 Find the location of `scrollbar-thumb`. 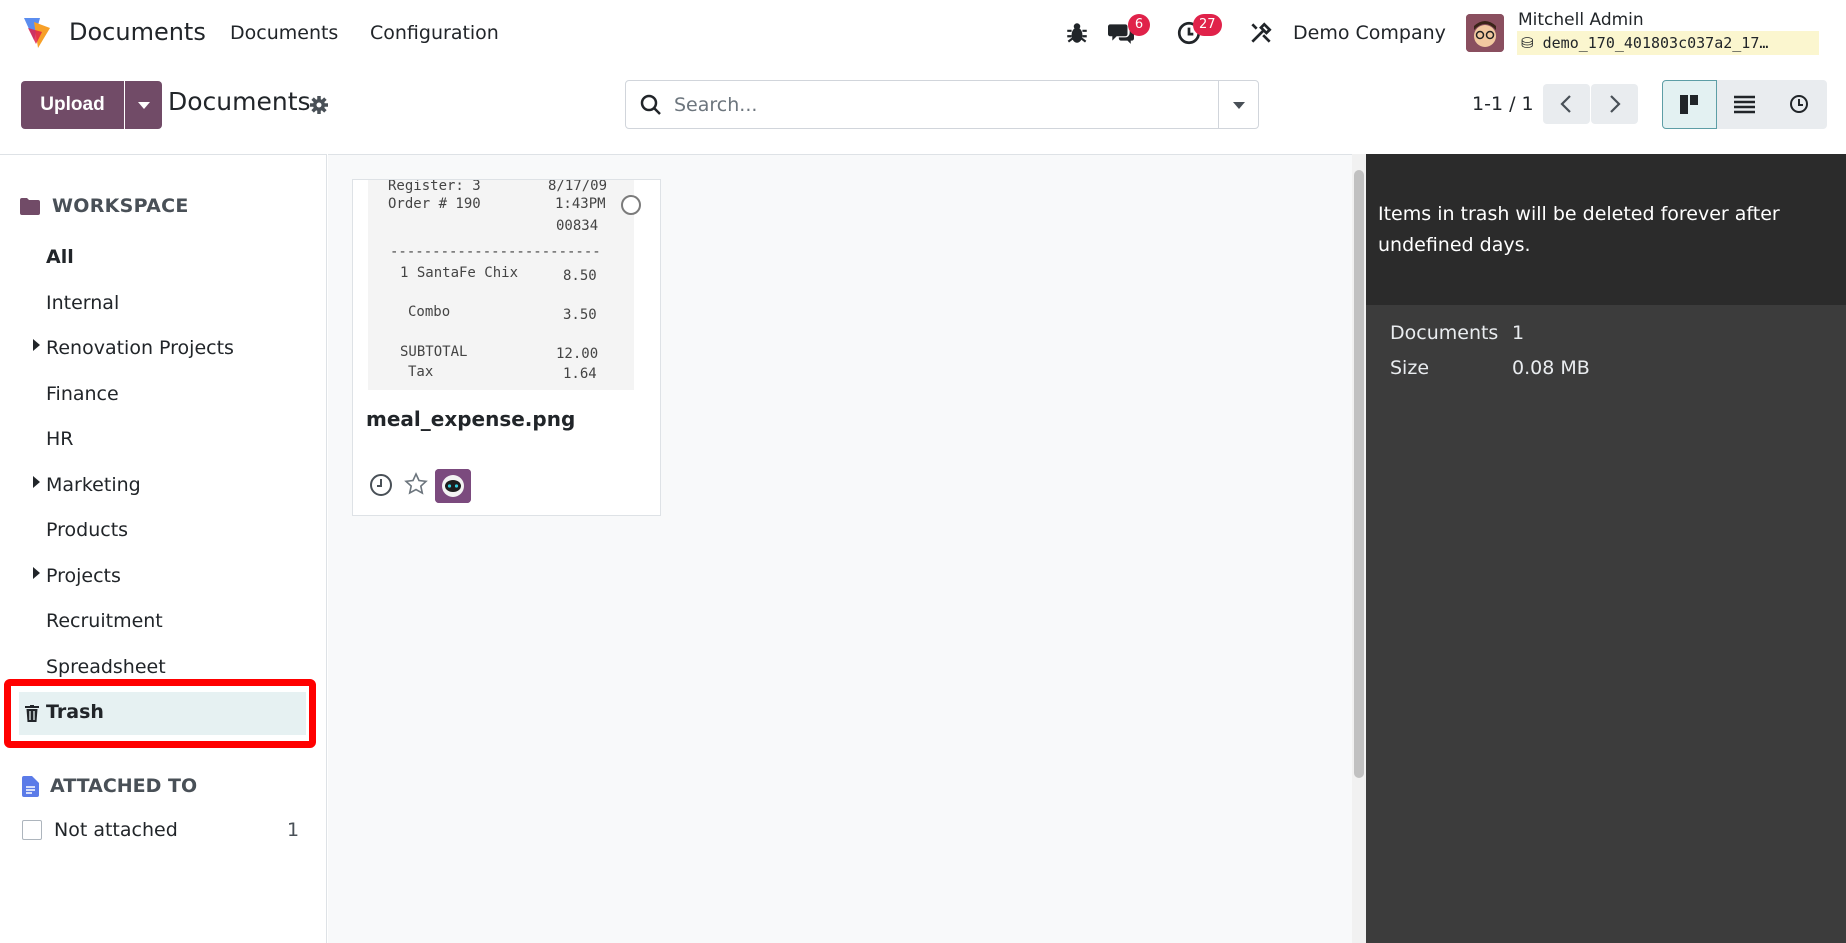

scrollbar-thumb is located at coordinates (1359, 474).